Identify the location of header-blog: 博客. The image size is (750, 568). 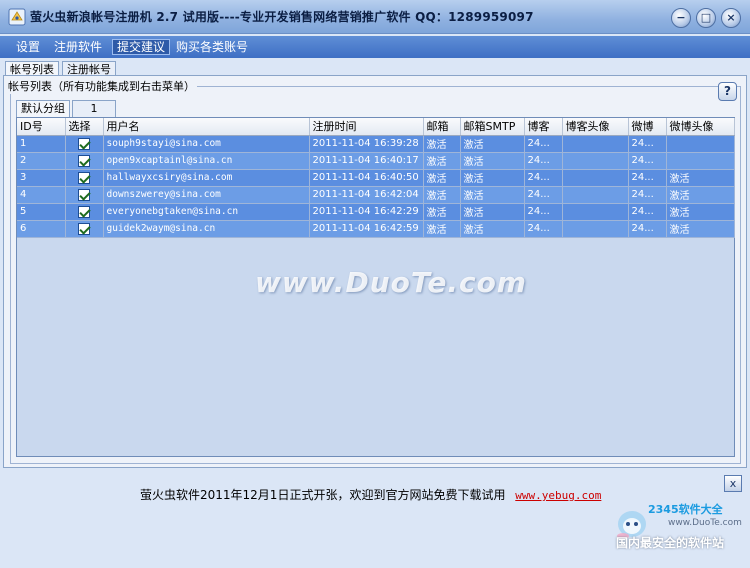
(543, 127).